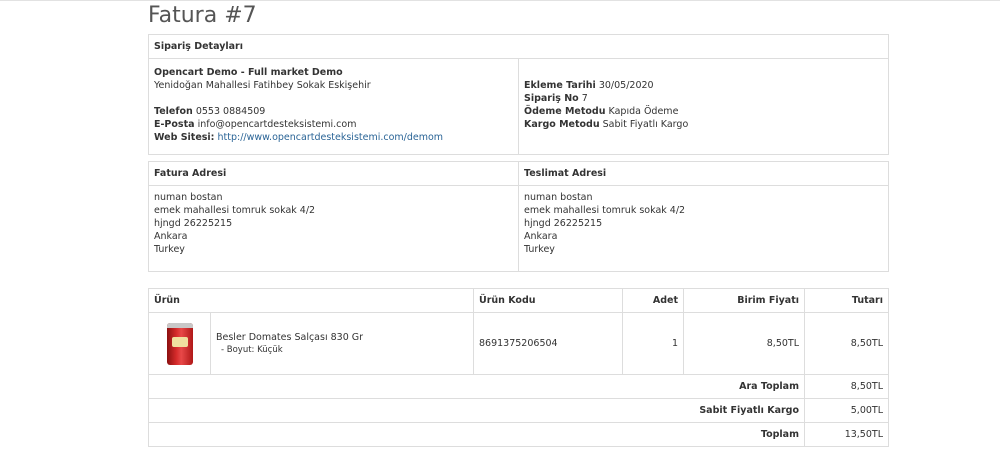  I want to click on shipping-address-heading: Teslimat Adresi, so click(703, 173).